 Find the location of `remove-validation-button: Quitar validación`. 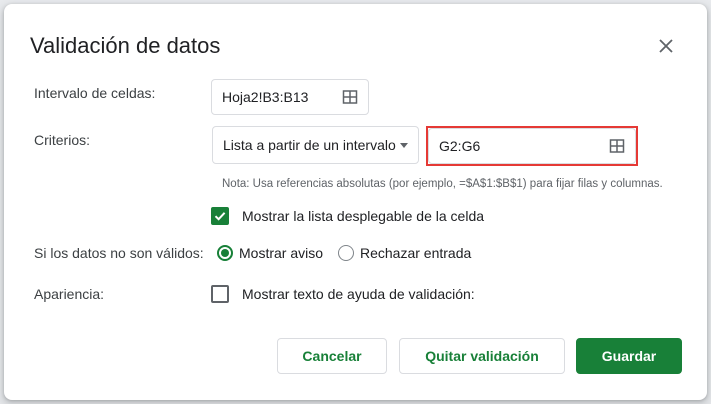

remove-validation-button: Quitar validación is located at coordinates (482, 356).